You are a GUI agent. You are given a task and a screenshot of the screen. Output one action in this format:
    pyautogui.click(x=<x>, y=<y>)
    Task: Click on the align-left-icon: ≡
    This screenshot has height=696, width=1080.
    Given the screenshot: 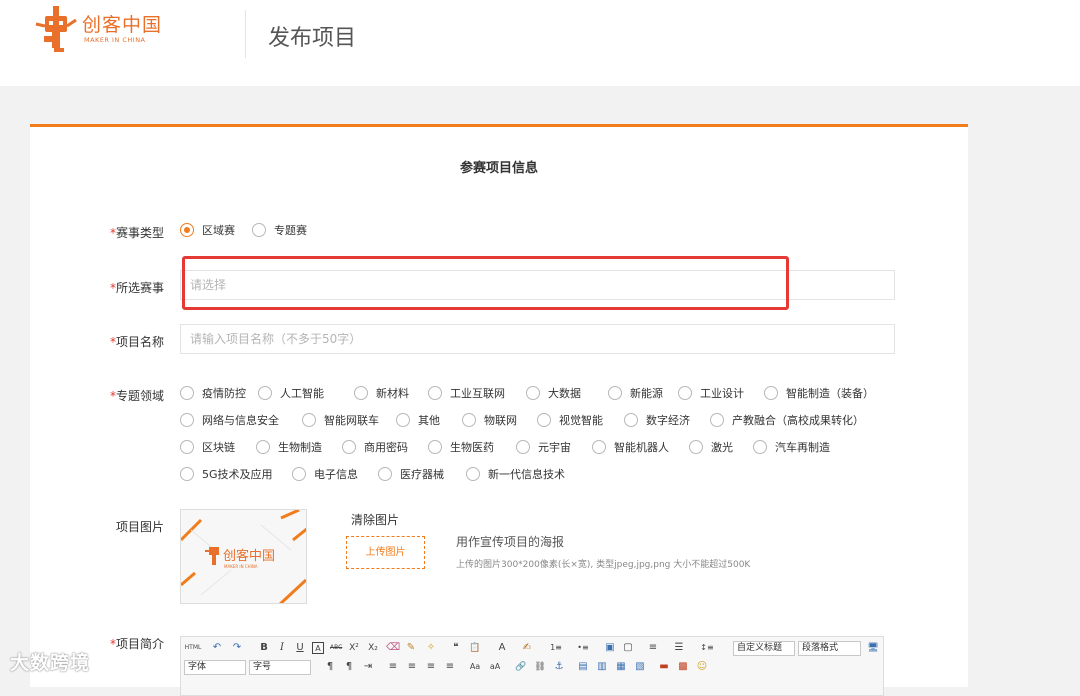 What is the action you would take?
    pyautogui.click(x=393, y=667)
    